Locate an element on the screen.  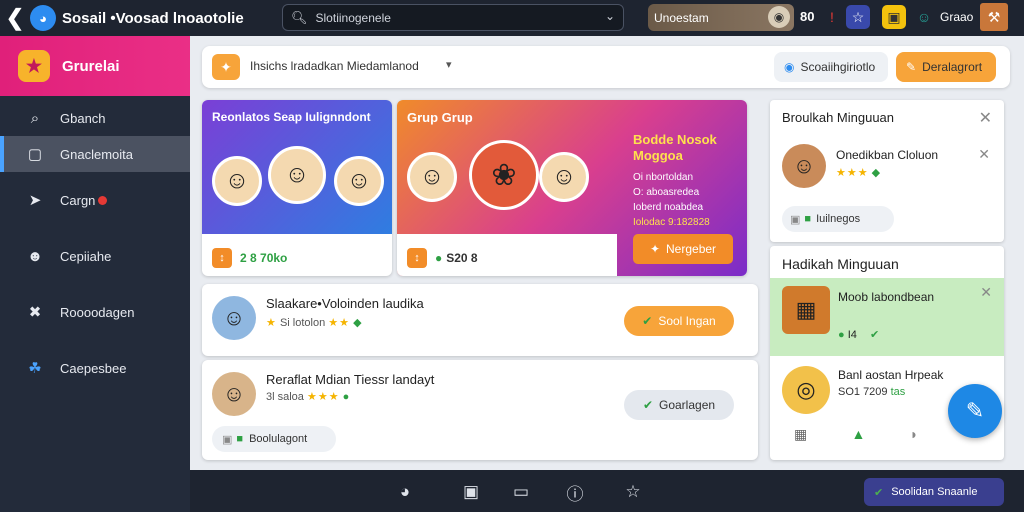
sidebar-item-calendar: ▢ Gnaclemoita is located at coordinates (95, 154).